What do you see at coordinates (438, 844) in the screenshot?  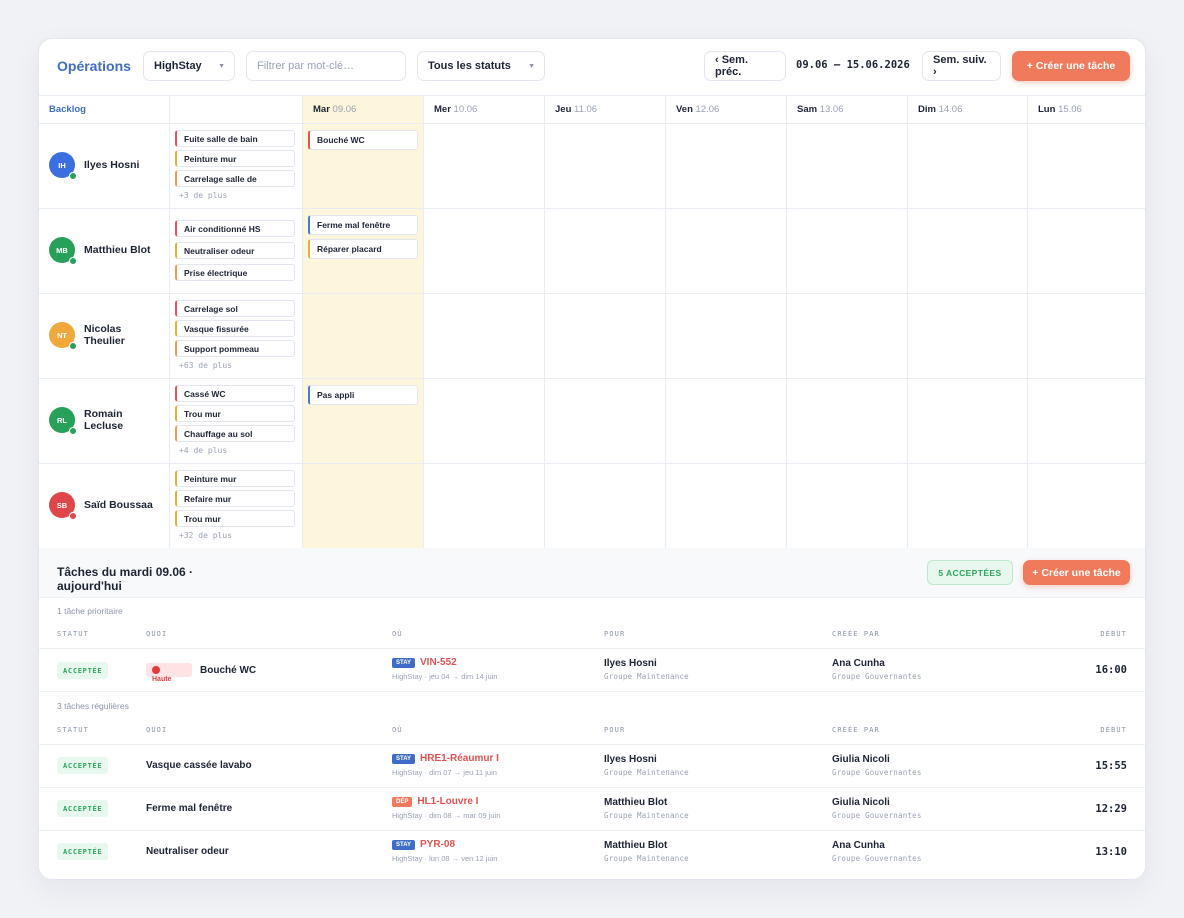 I see `location-code: PYR-08` at bounding box center [438, 844].